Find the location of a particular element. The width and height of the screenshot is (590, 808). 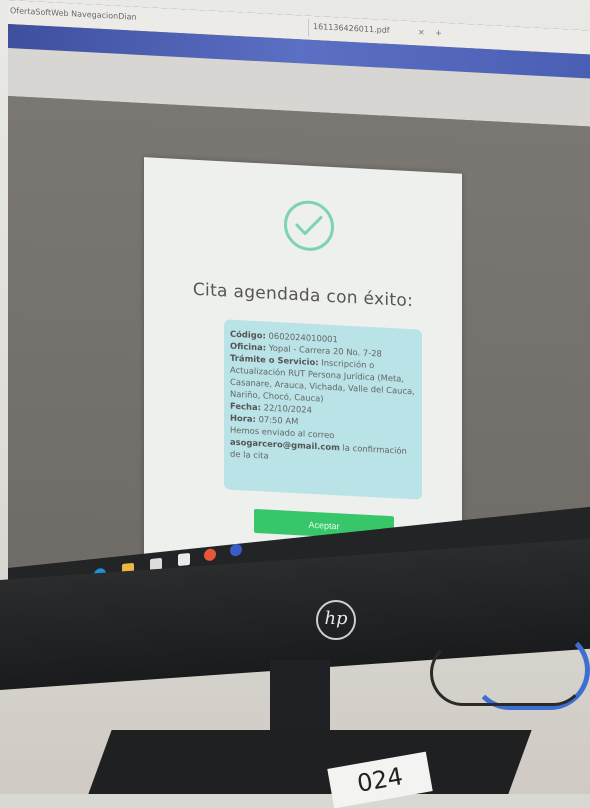

checkmark-icon is located at coordinates (309, 225).